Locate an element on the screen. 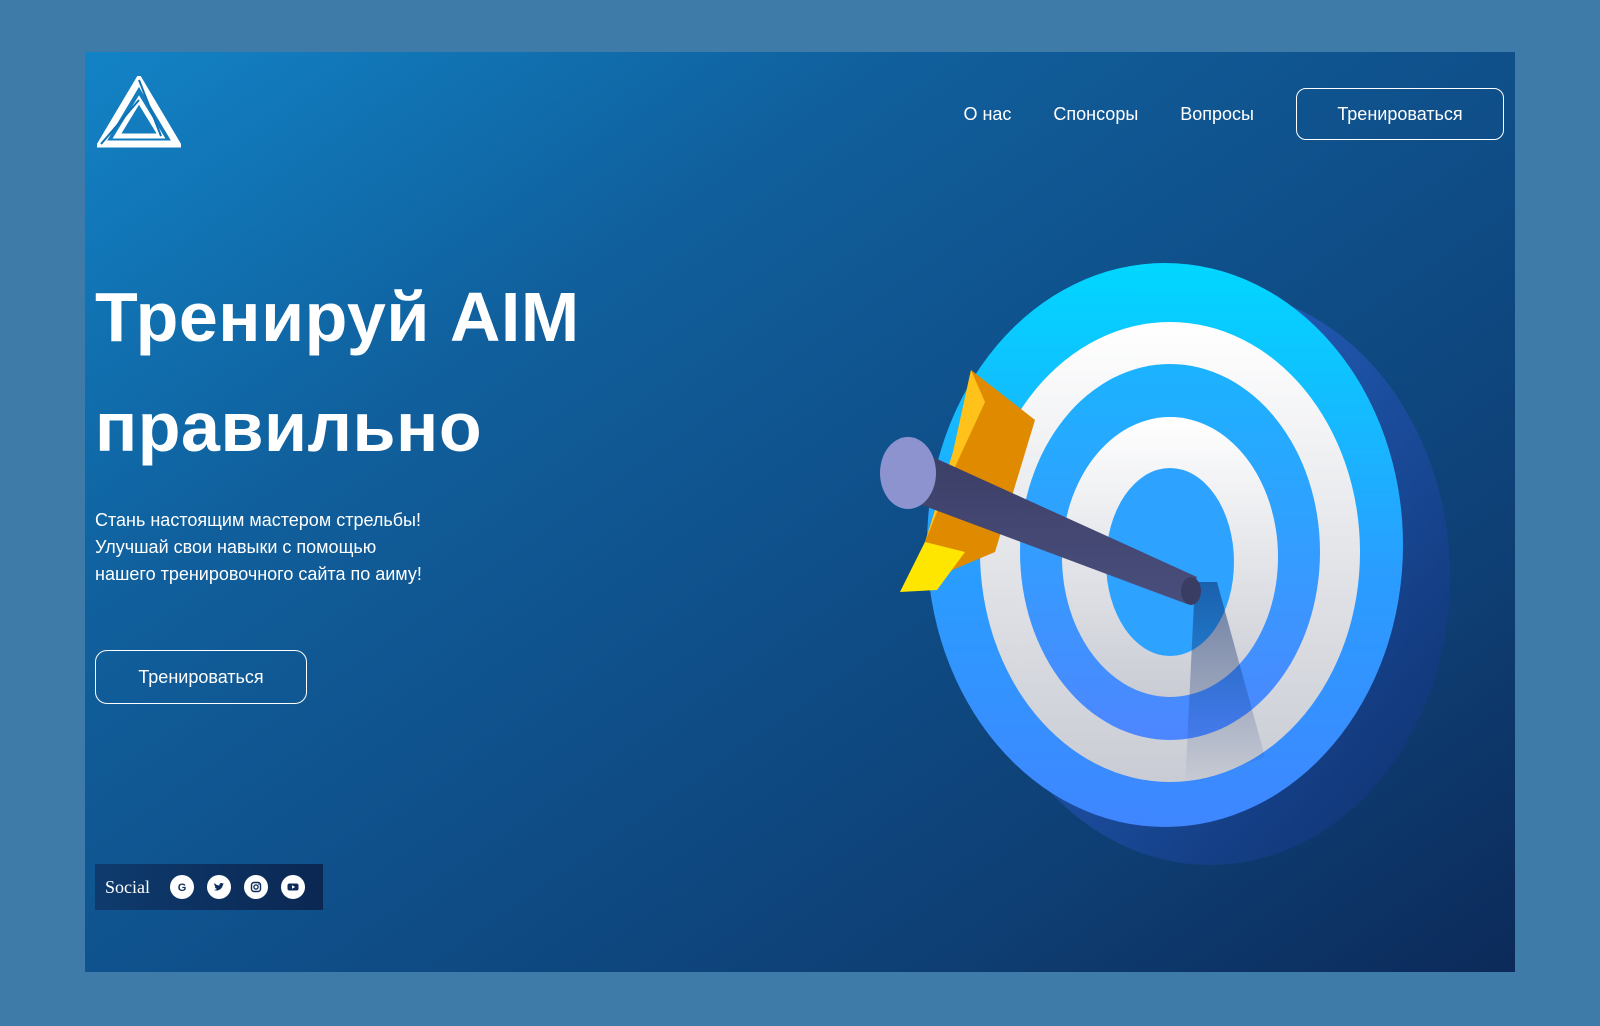 The image size is (1600, 1026). google-icon: G is located at coordinates (182, 887).